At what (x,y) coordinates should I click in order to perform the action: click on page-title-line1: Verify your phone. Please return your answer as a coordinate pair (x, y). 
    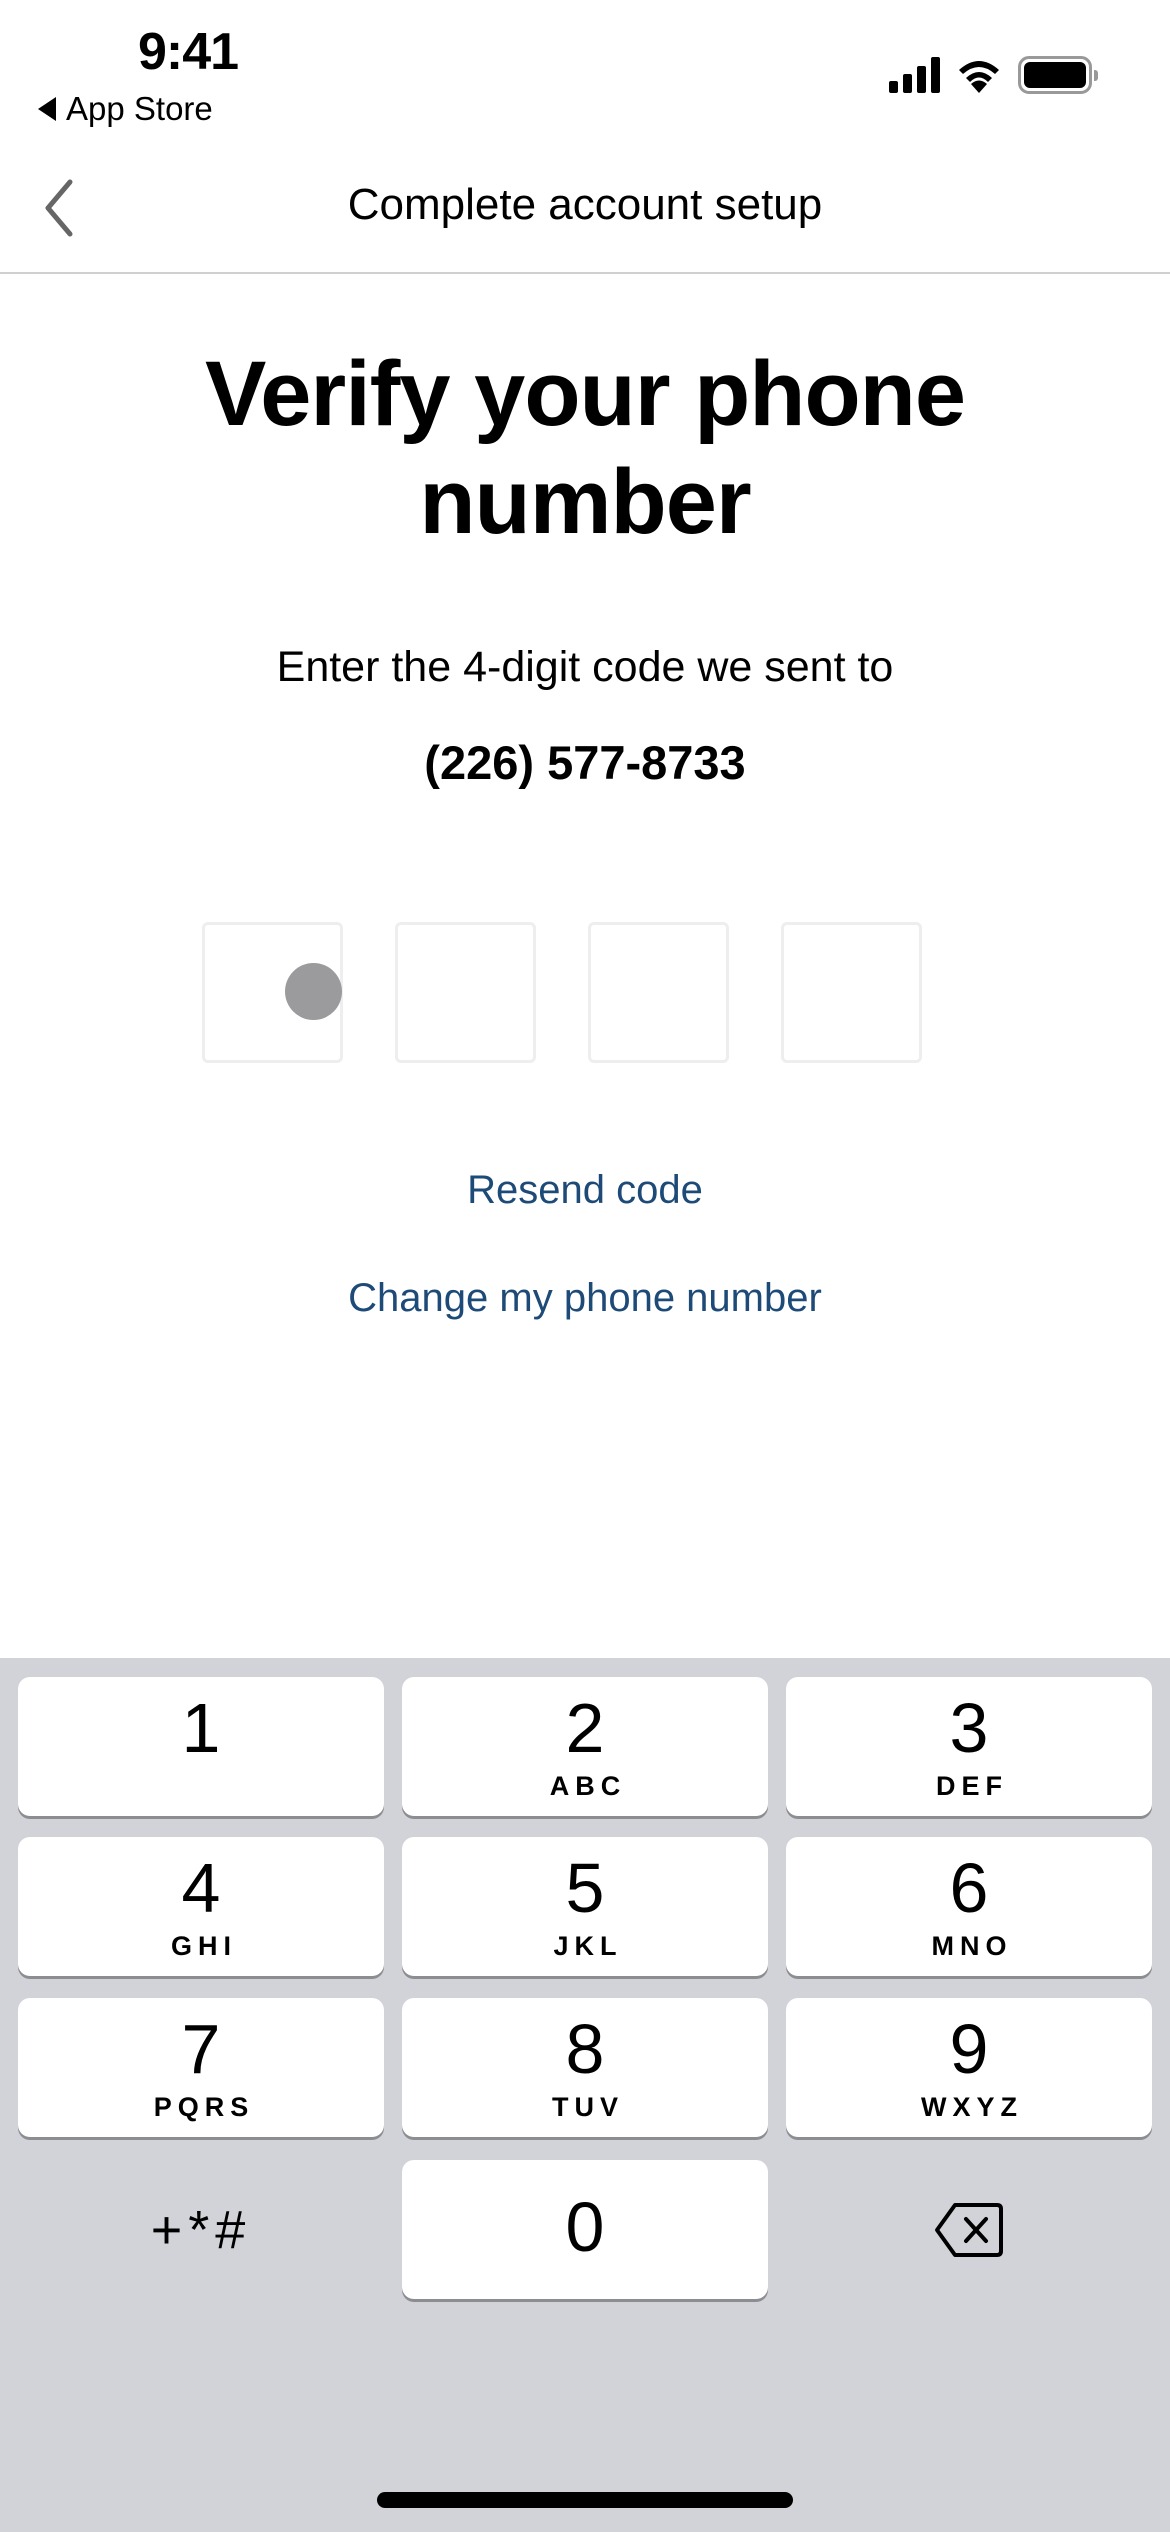
    Looking at the image, I should click on (585, 394).